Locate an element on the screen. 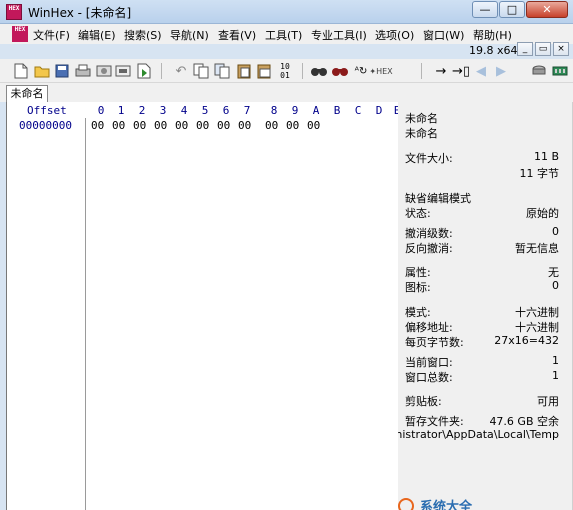 This screenshot has height=510, width=573. winhex-logo-icon: HEX is located at coordinates (14, 12).